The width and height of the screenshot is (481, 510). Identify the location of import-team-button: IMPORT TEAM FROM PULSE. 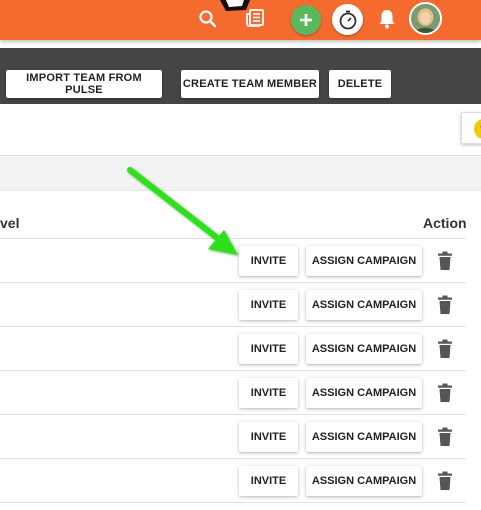
(84, 84).